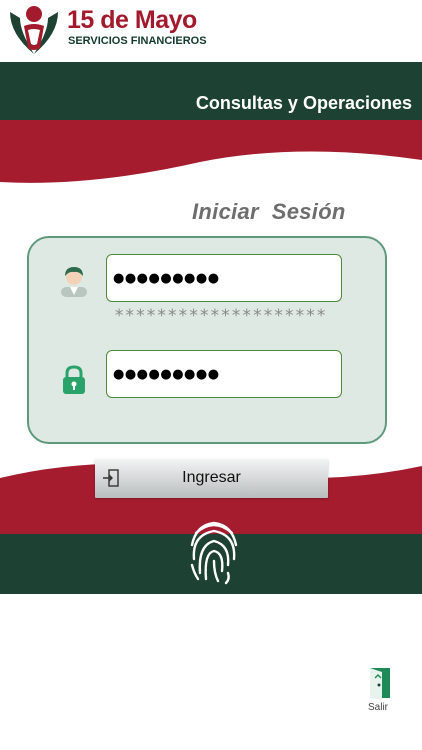 The image size is (422, 750). What do you see at coordinates (303, 103) in the screenshot?
I see `header-title: Consultas y Operaciones` at bounding box center [303, 103].